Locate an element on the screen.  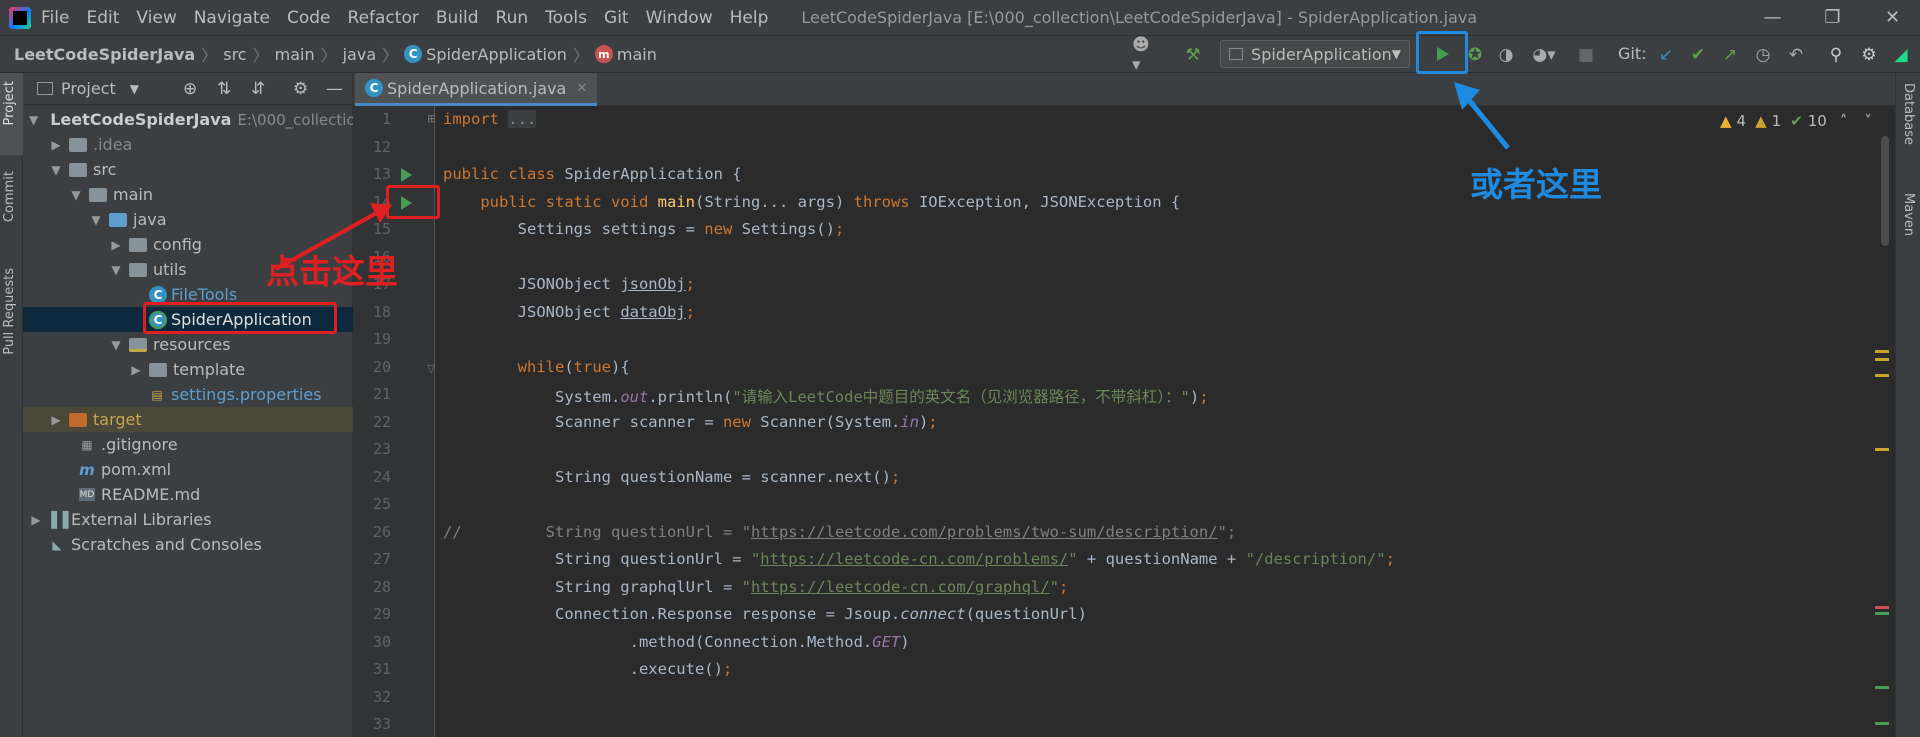
code-line: .method(Connection.Method.GET) is located at coordinates (676, 642).